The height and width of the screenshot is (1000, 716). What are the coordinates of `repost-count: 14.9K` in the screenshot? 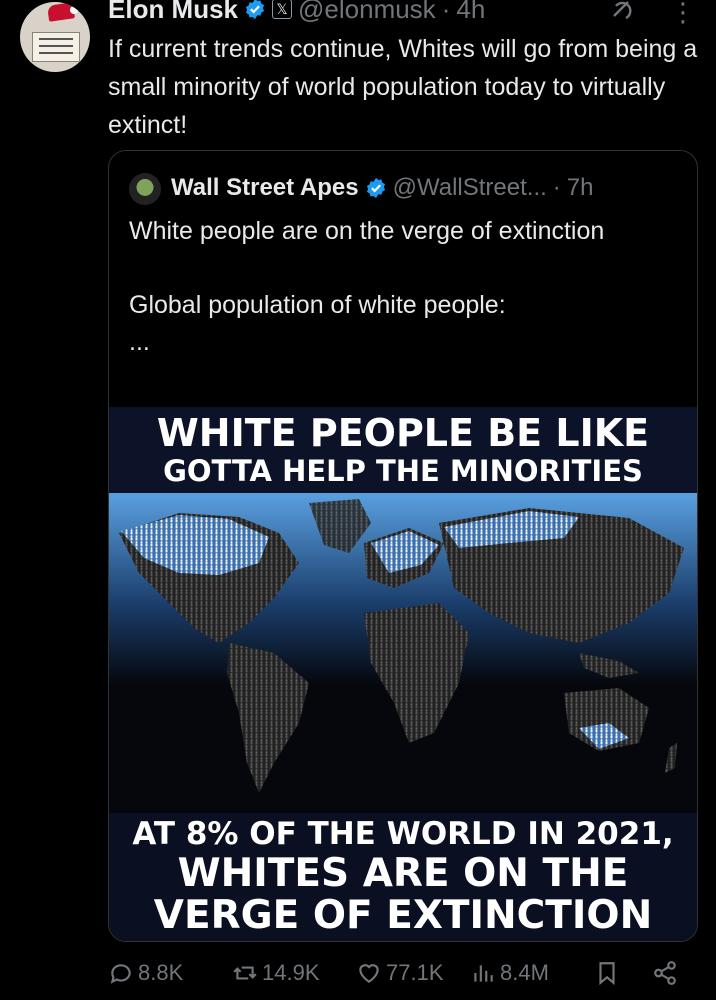 It's located at (291, 972).